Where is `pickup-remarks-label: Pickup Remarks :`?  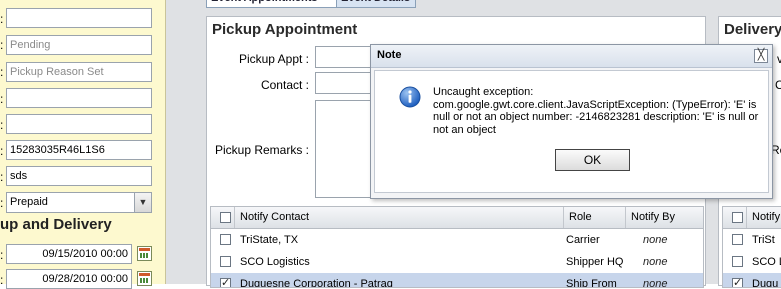 pickup-remarks-label: Pickup Remarks : is located at coordinates (261, 150).